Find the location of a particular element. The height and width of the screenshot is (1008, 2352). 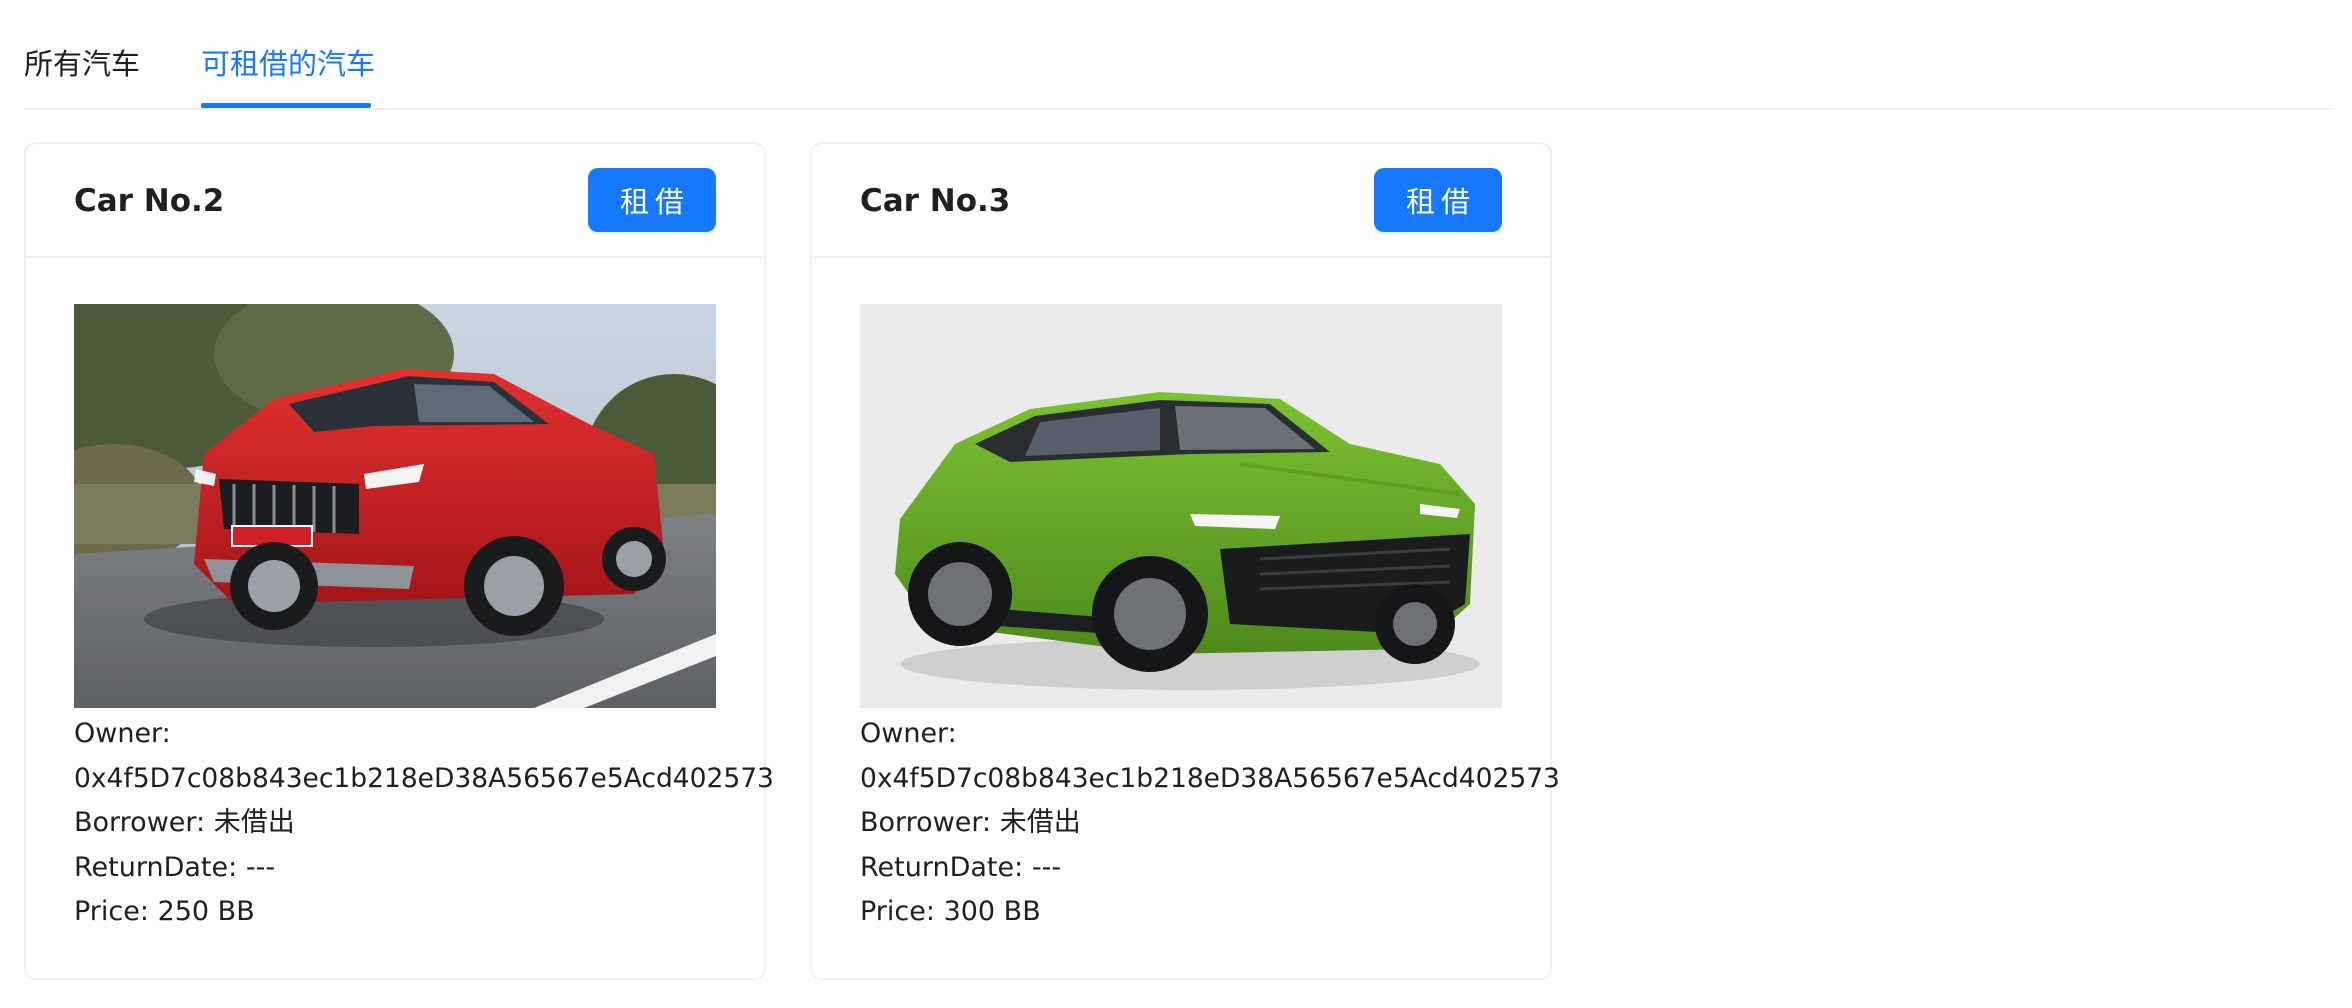

tab-bar: 所有汽车 可租借的汽车 is located at coordinates (1179, 55).